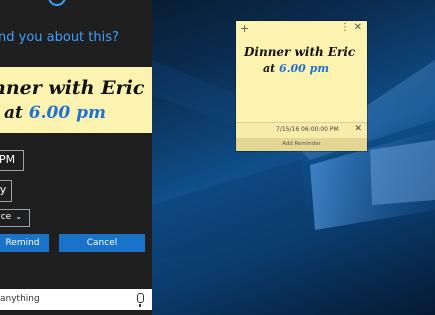  I want to click on time-picker: PM, so click(12, 160).